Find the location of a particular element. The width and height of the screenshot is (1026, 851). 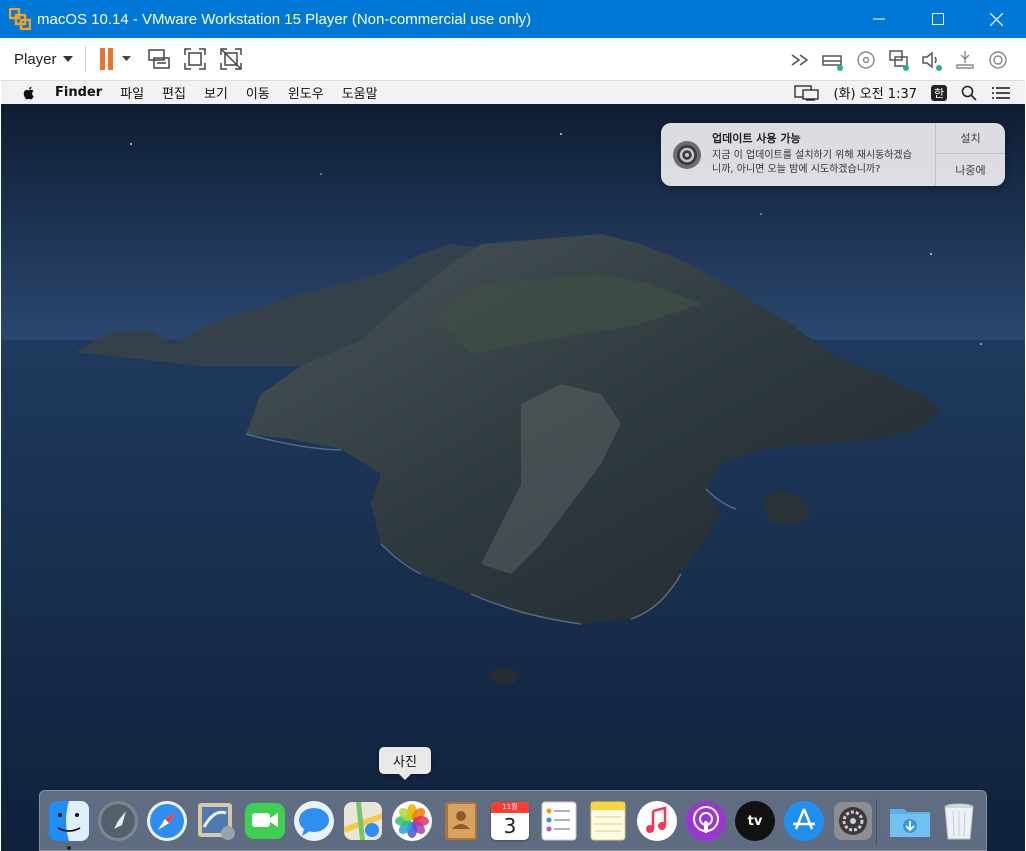

display-button is located at coordinates (998, 60).